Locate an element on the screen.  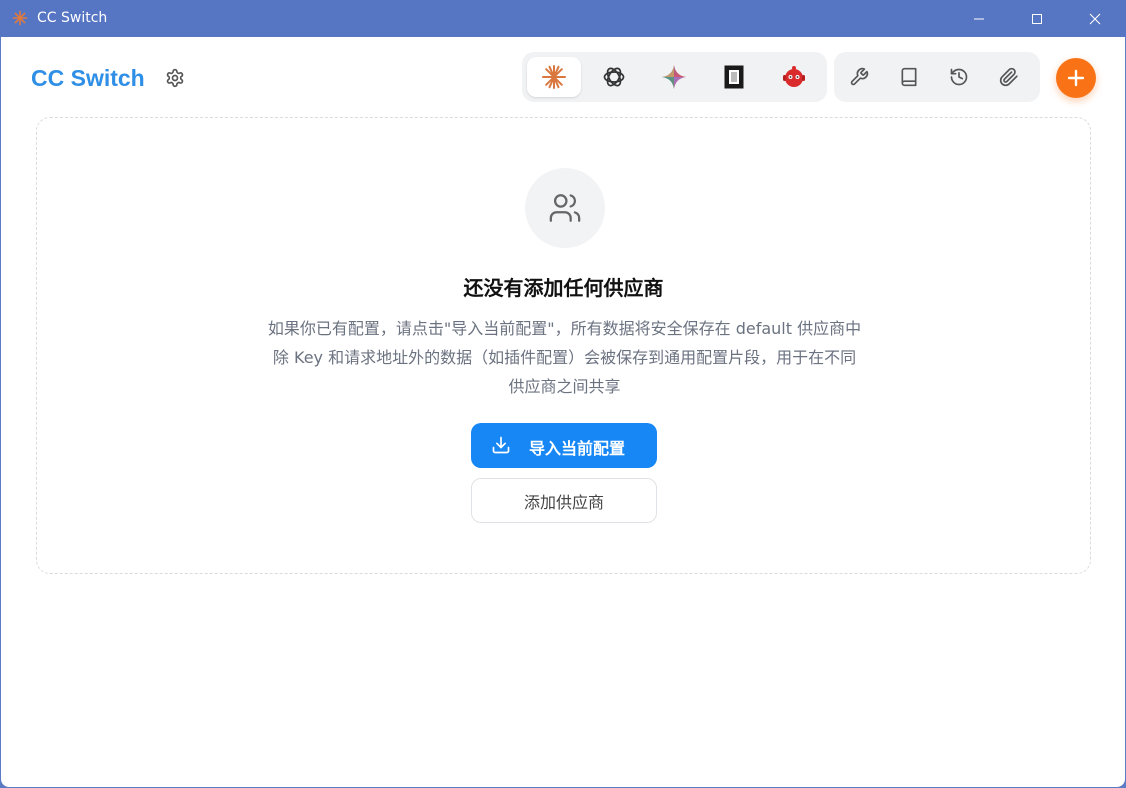
title-bar: CC Switch is located at coordinates (563, 18).